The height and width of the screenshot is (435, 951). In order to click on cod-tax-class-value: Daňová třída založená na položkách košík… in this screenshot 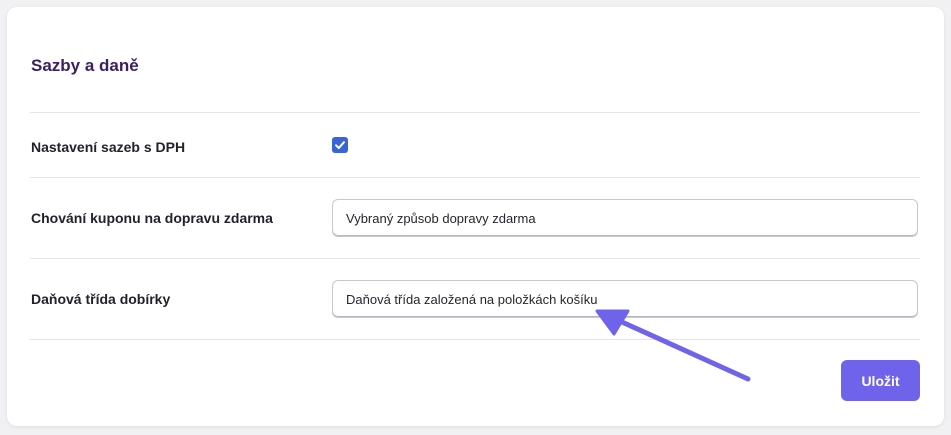, I will do `click(472, 299)`.